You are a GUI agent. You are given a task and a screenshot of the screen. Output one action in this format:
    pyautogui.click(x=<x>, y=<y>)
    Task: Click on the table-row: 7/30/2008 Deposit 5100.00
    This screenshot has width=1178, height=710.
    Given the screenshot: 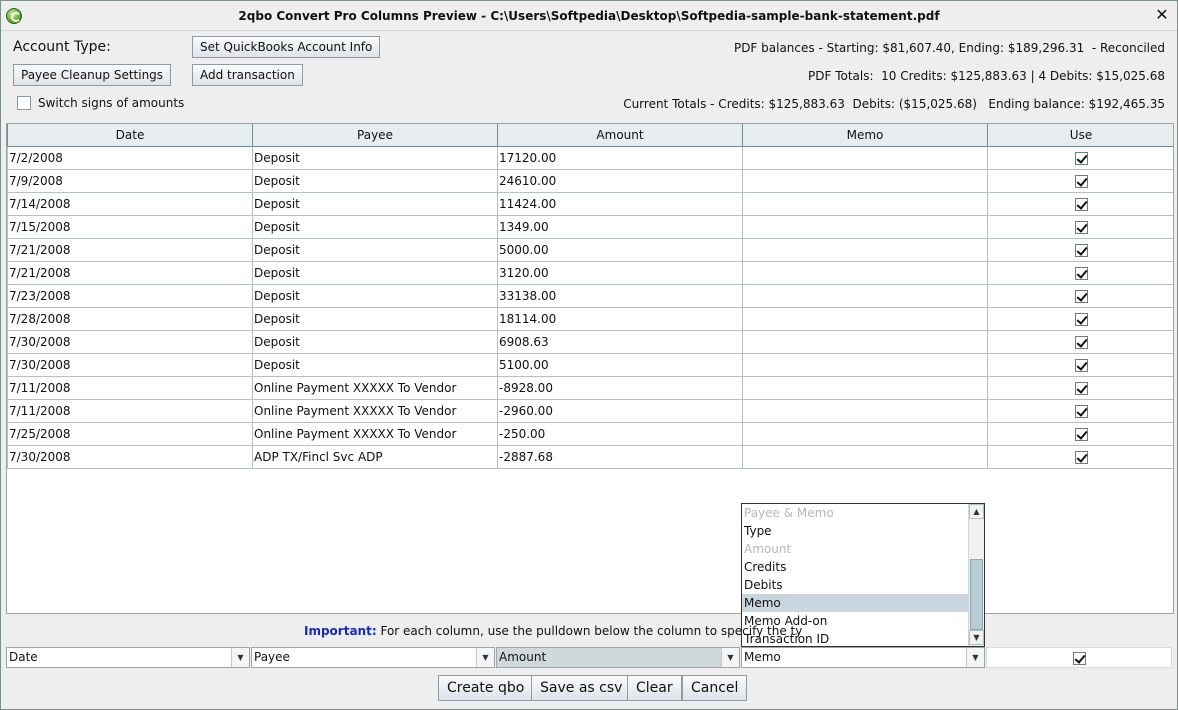 What is the action you would take?
    pyautogui.click(x=590, y=364)
    